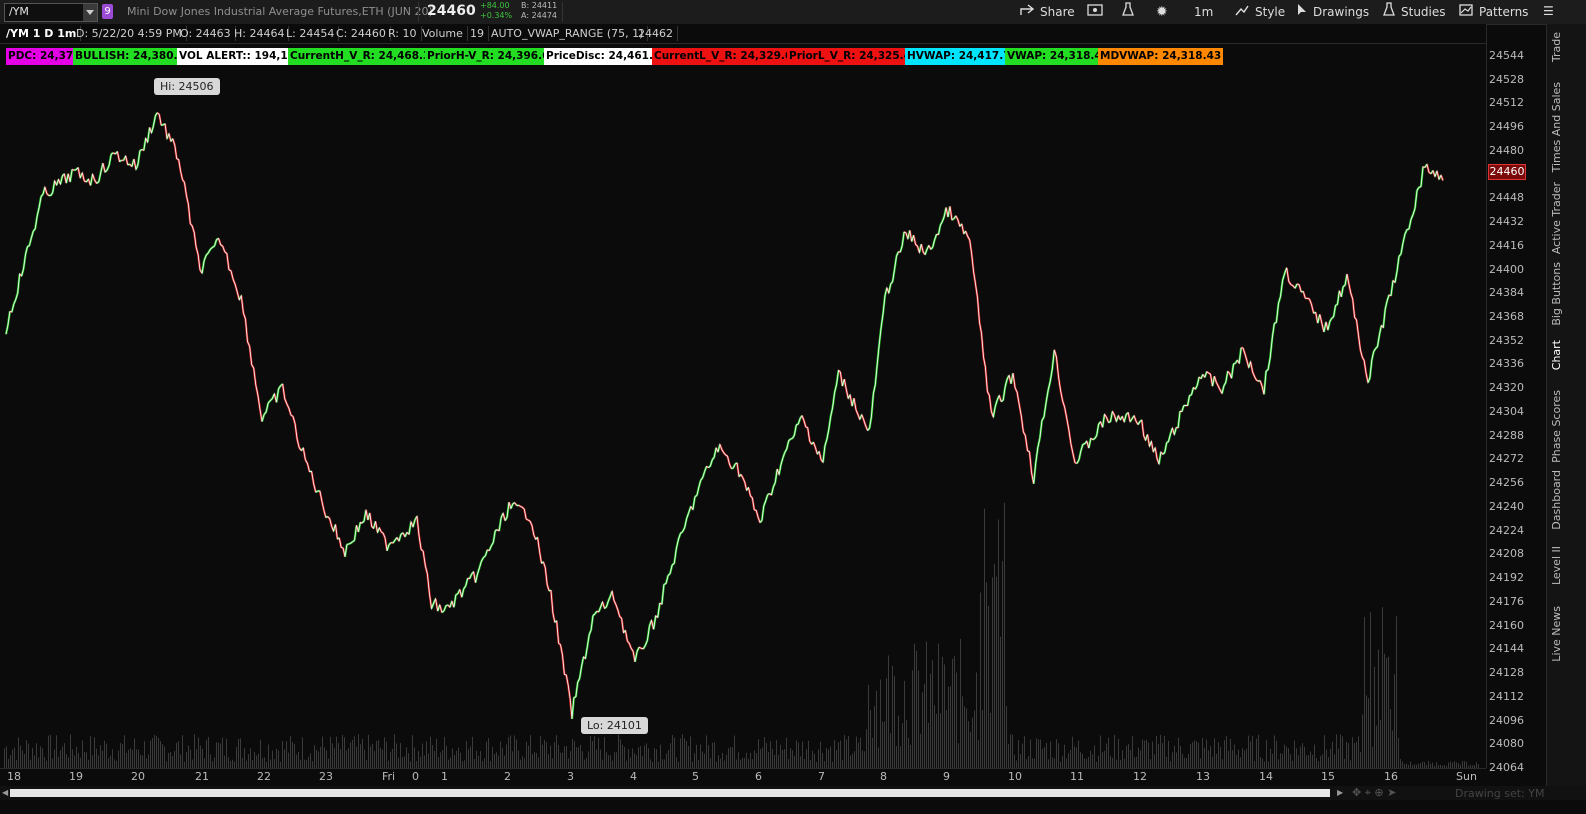  I want to click on tab-times-and-sales: Times And Sales, so click(1566, 127).